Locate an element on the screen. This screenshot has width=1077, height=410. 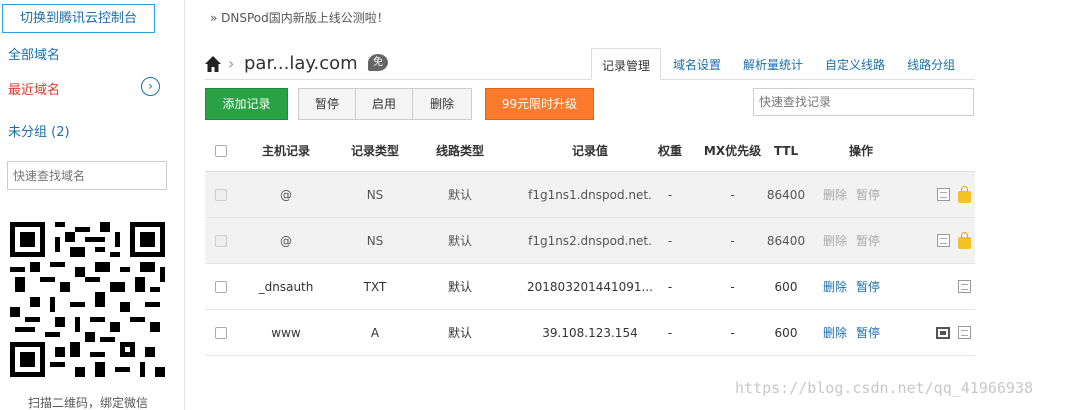
select-all-checkbox is located at coordinates (221, 150).